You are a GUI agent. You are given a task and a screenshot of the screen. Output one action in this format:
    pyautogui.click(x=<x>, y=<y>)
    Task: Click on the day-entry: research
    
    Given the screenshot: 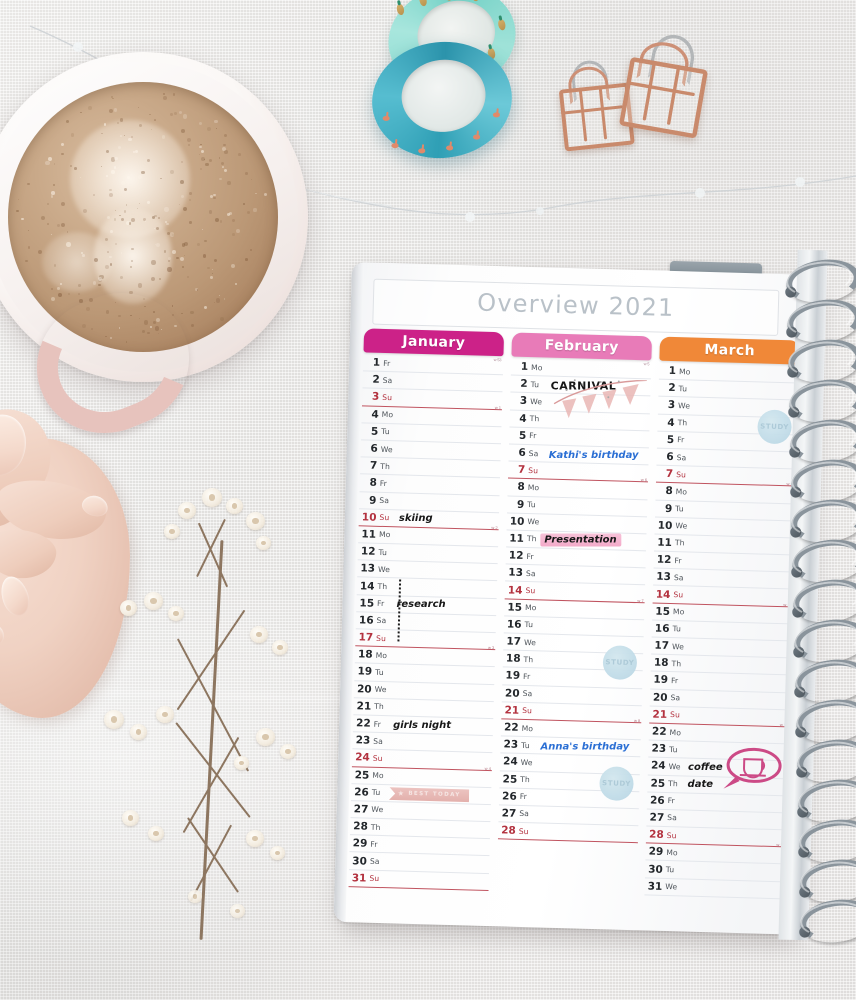 What is the action you would take?
    pyautogui.click(x=420, y=604)
    